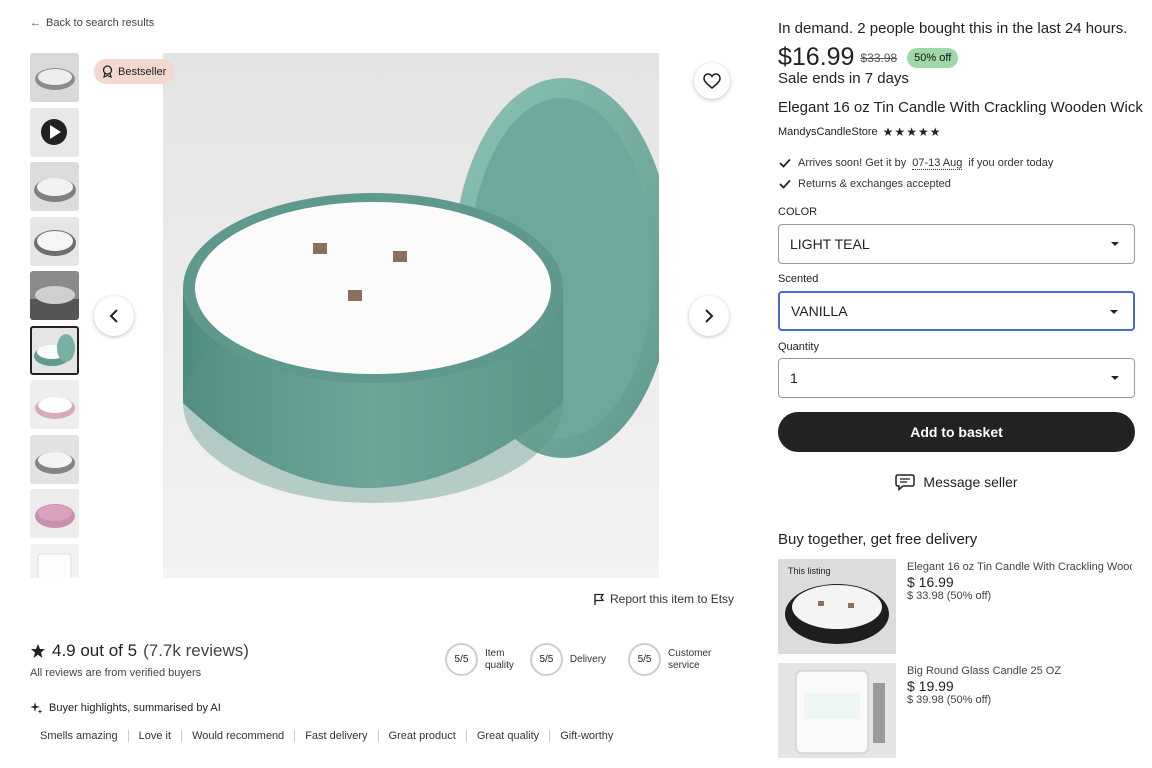 This screenshot has height=768, width=1152. I want to click on bundle-item-original-price: $ 39.98 (50% off), so click(949, 700).